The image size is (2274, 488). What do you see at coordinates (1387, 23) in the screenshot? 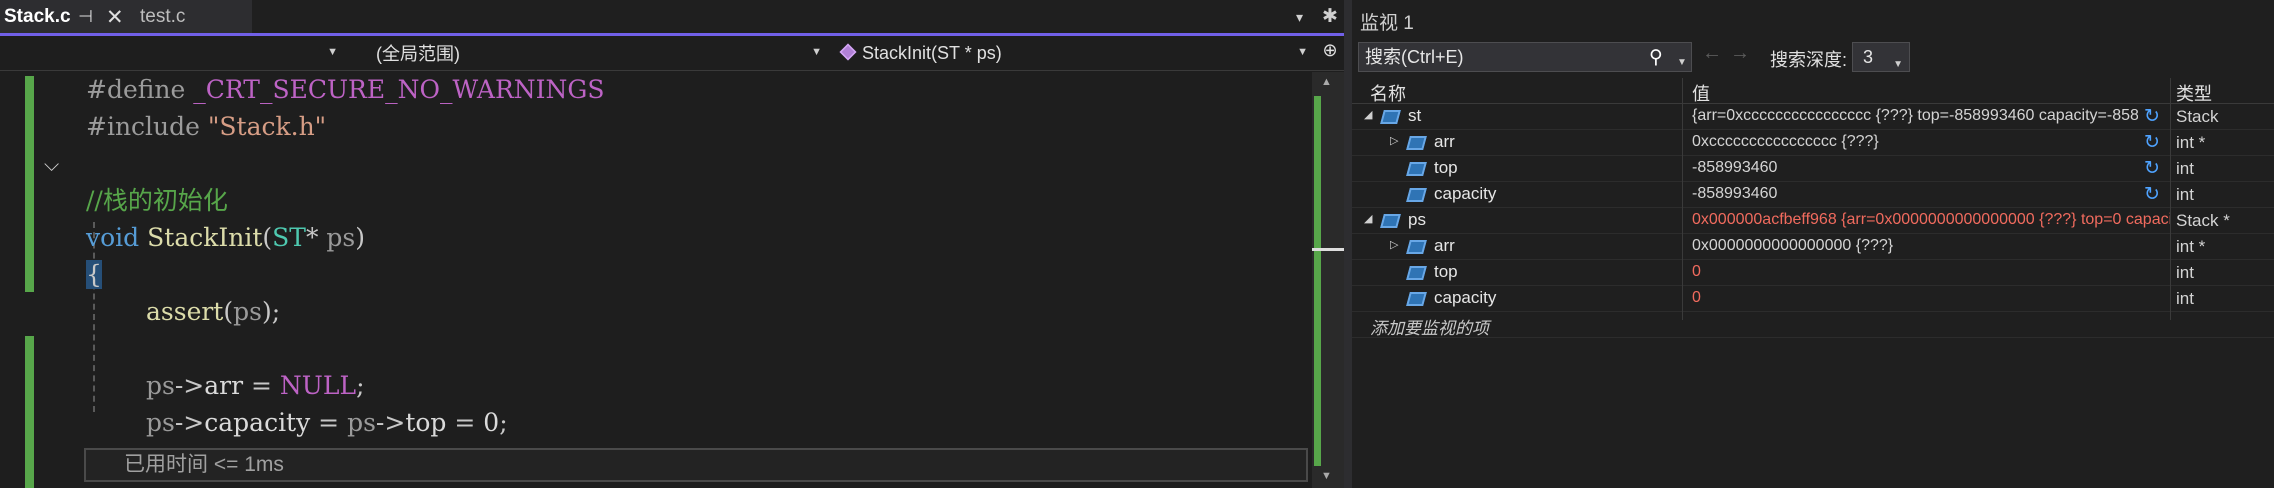
I see `watch-title: 监视 1` at bounding box center [1387, 23].